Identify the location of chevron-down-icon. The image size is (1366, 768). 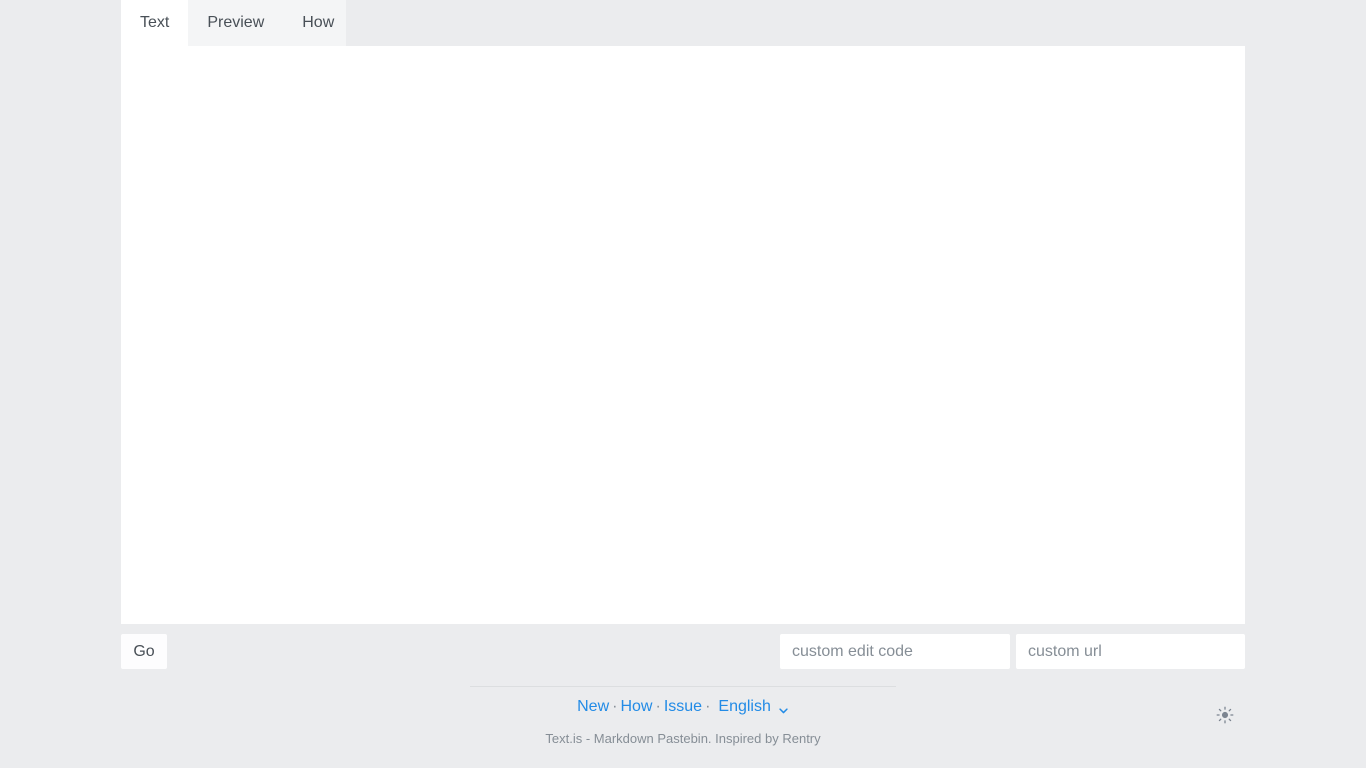
(783, 707).